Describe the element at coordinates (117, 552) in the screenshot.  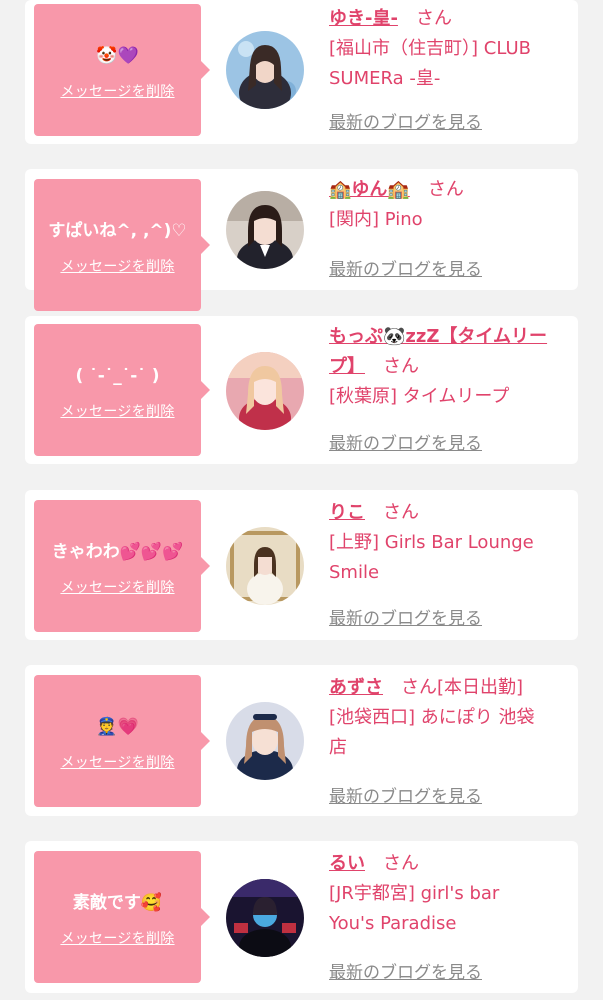
I see `message-text: きゃわわ💕💕💕` at that location.